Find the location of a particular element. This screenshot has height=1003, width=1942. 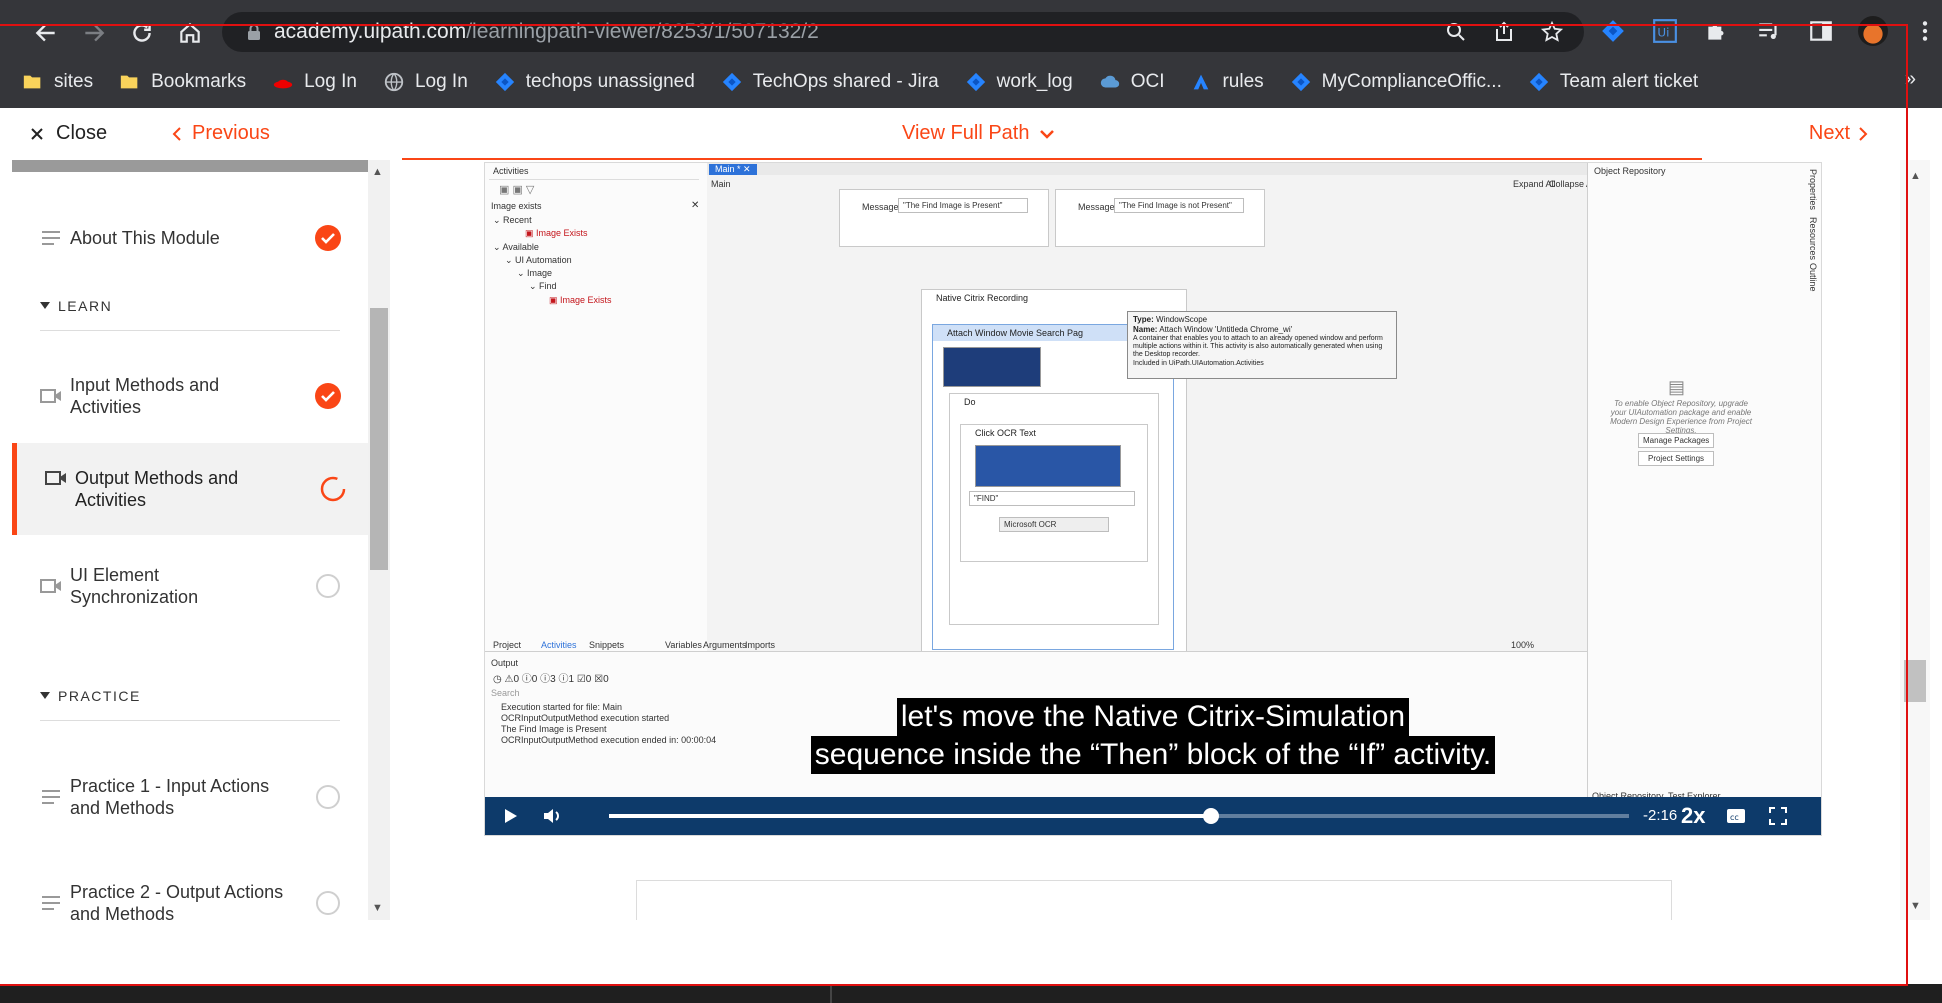

page-scrollbar: ▲ ▼ is located at coordinates (1915, 540).